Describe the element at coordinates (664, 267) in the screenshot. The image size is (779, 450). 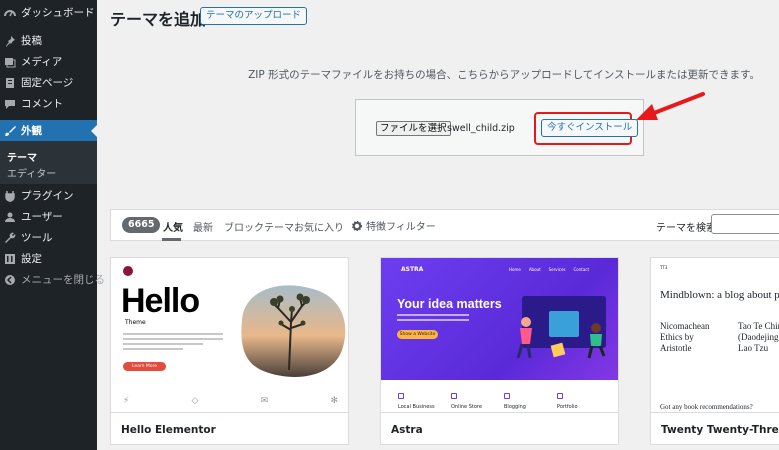
I see `preview-site-name: TT3` at that location.